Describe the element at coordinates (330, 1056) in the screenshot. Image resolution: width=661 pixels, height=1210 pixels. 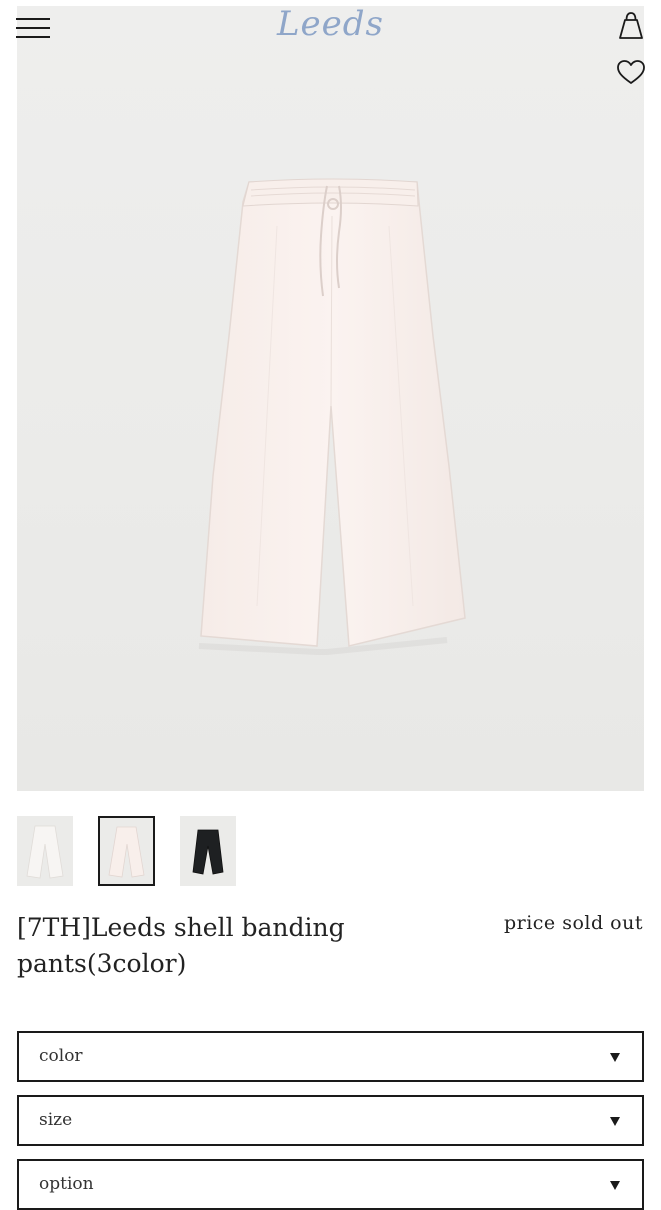
I see `color-select: color` at that location.